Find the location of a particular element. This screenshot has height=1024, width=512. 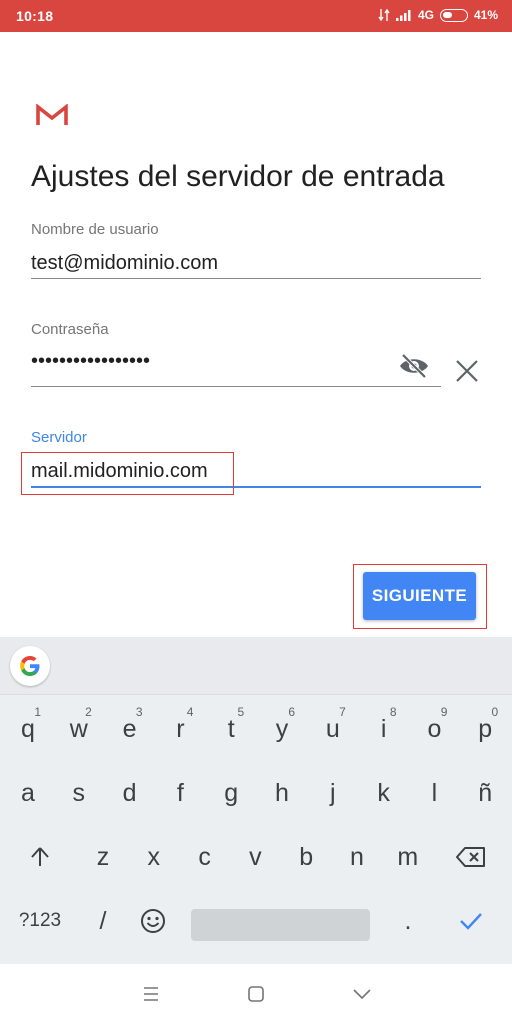

key-hint: 9 is located at coordinates (444, 712).